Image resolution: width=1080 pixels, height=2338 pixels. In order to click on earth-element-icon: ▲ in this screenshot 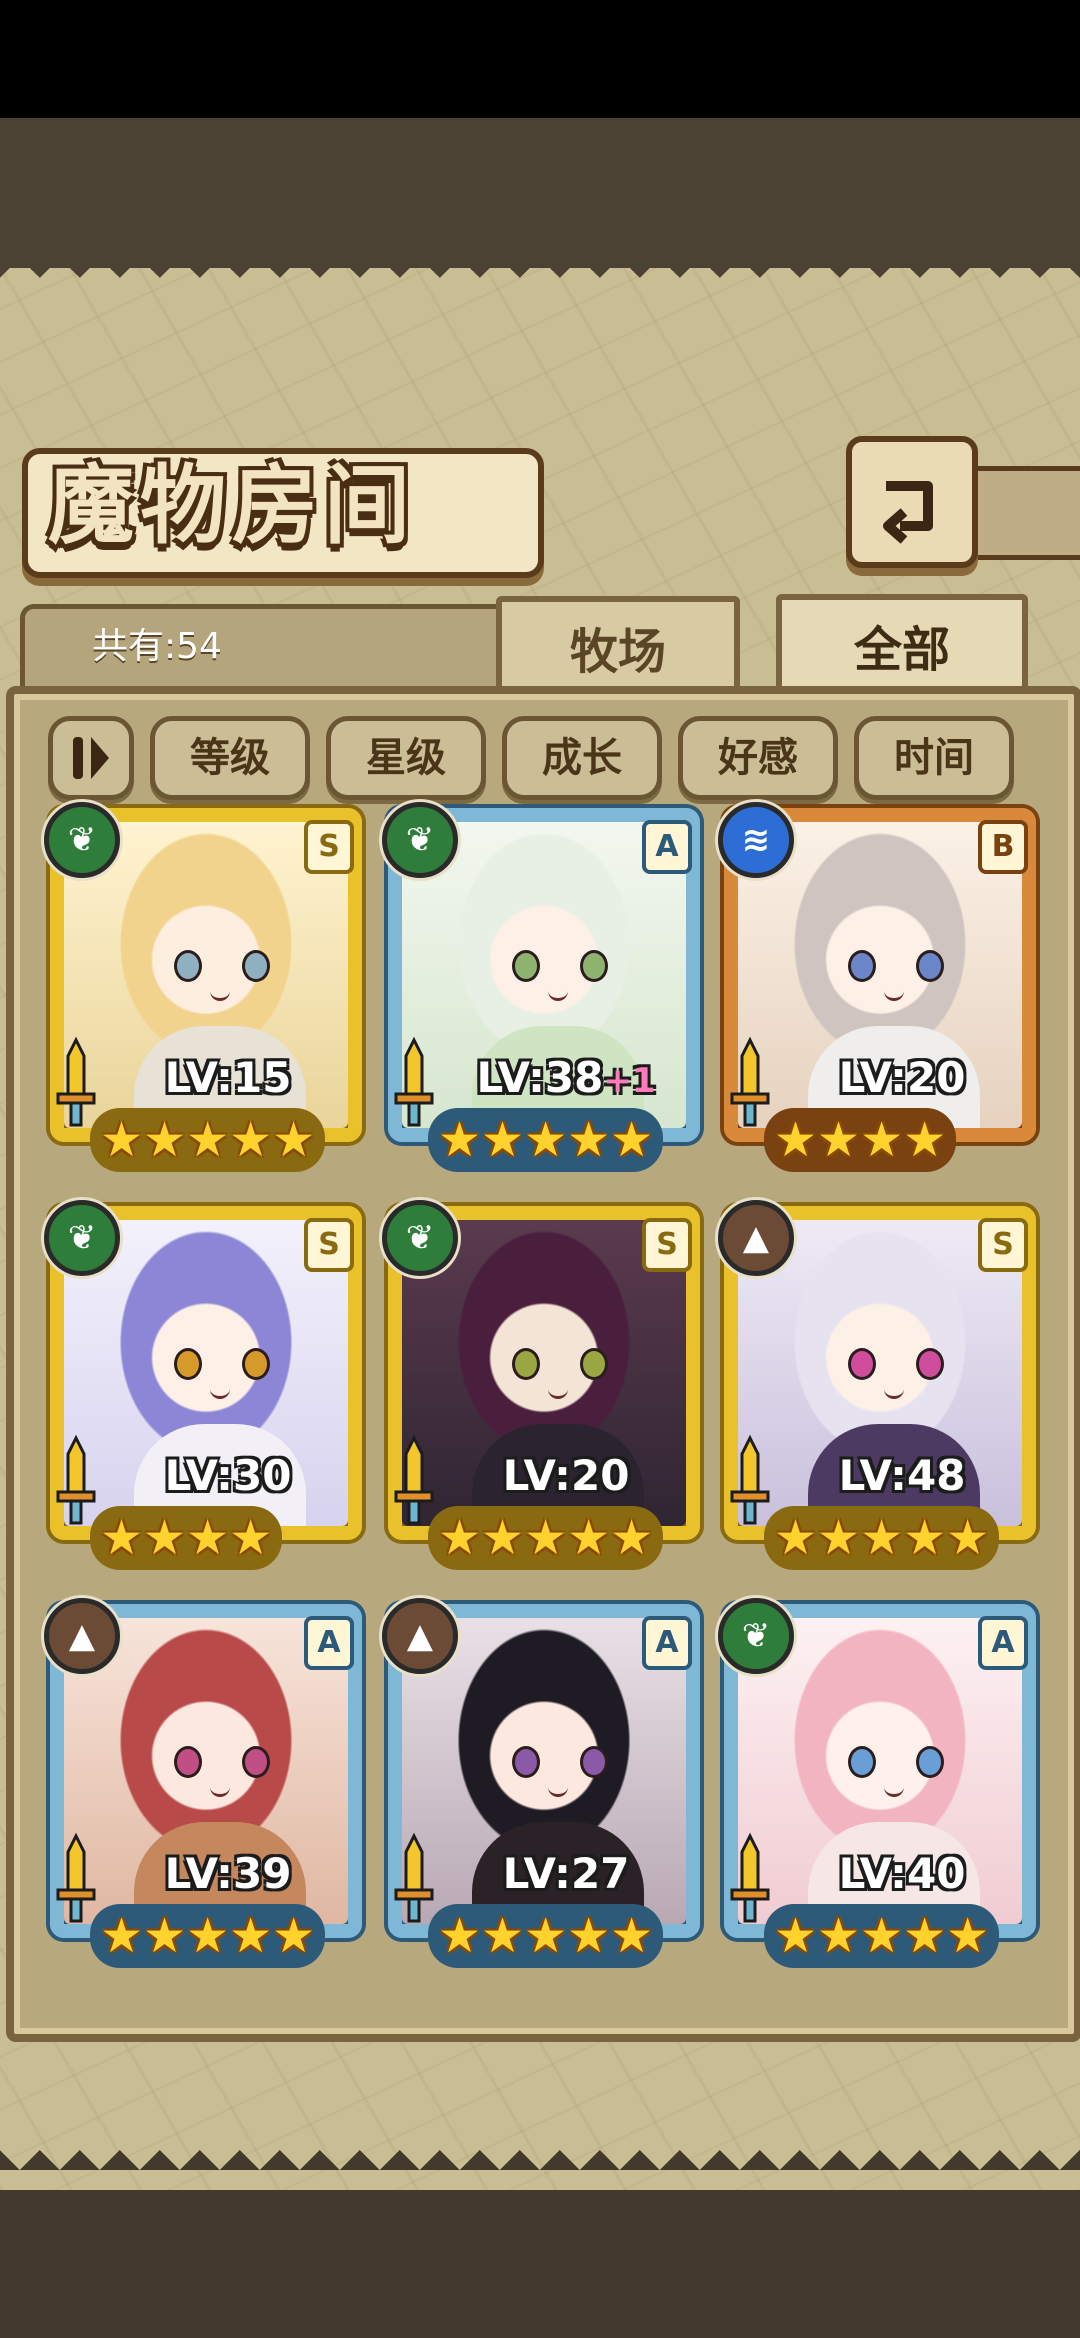, I will do `click(420, 1636)`.